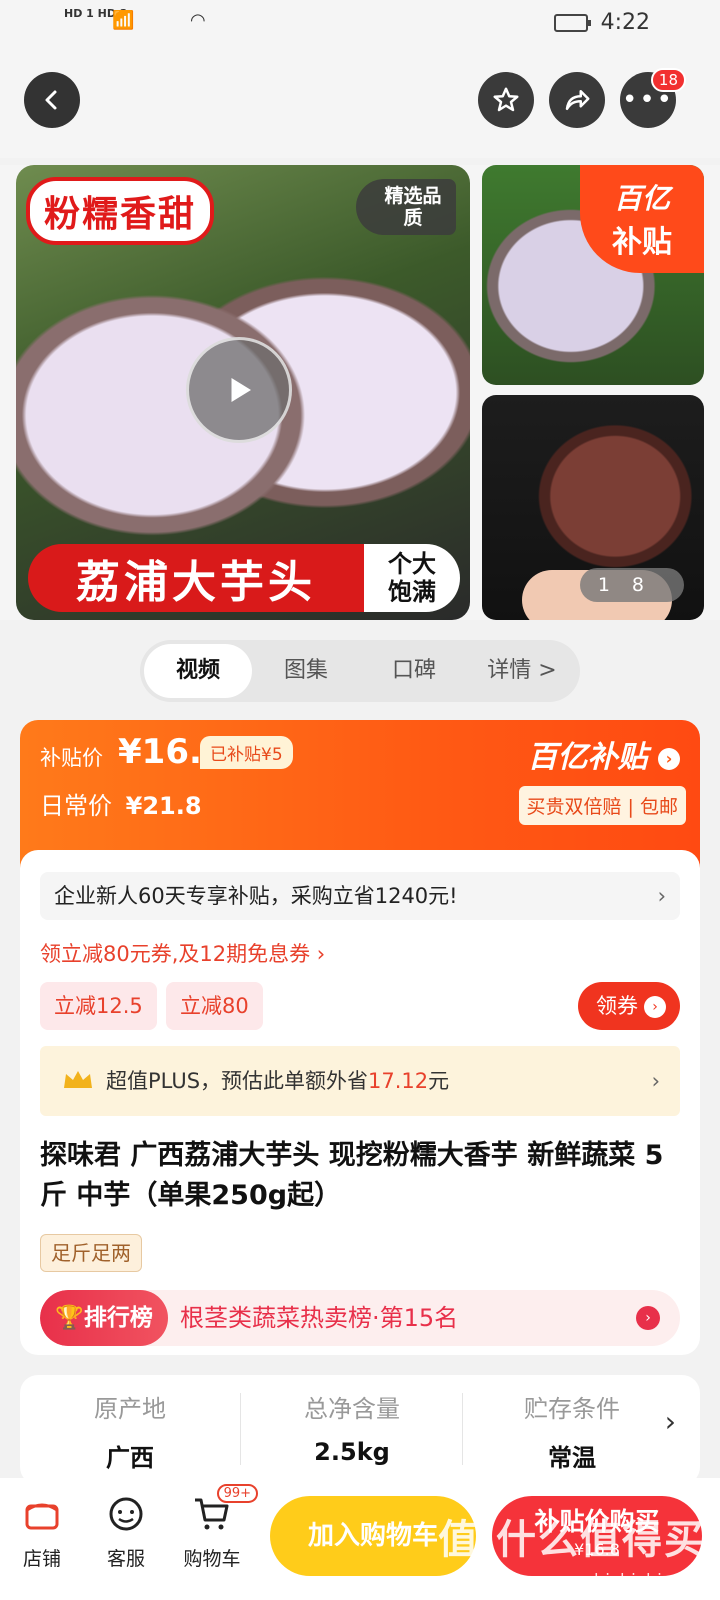 The image size is (720, 1600). I want to click on shop-icon, so click(42, 1514).